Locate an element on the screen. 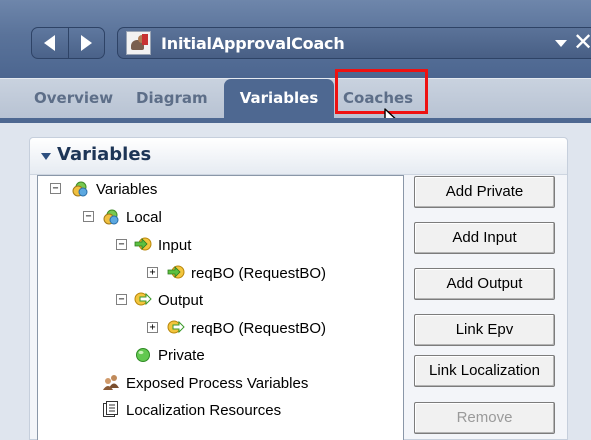  tree-item-local: Local is located at coordinates (144, 217).